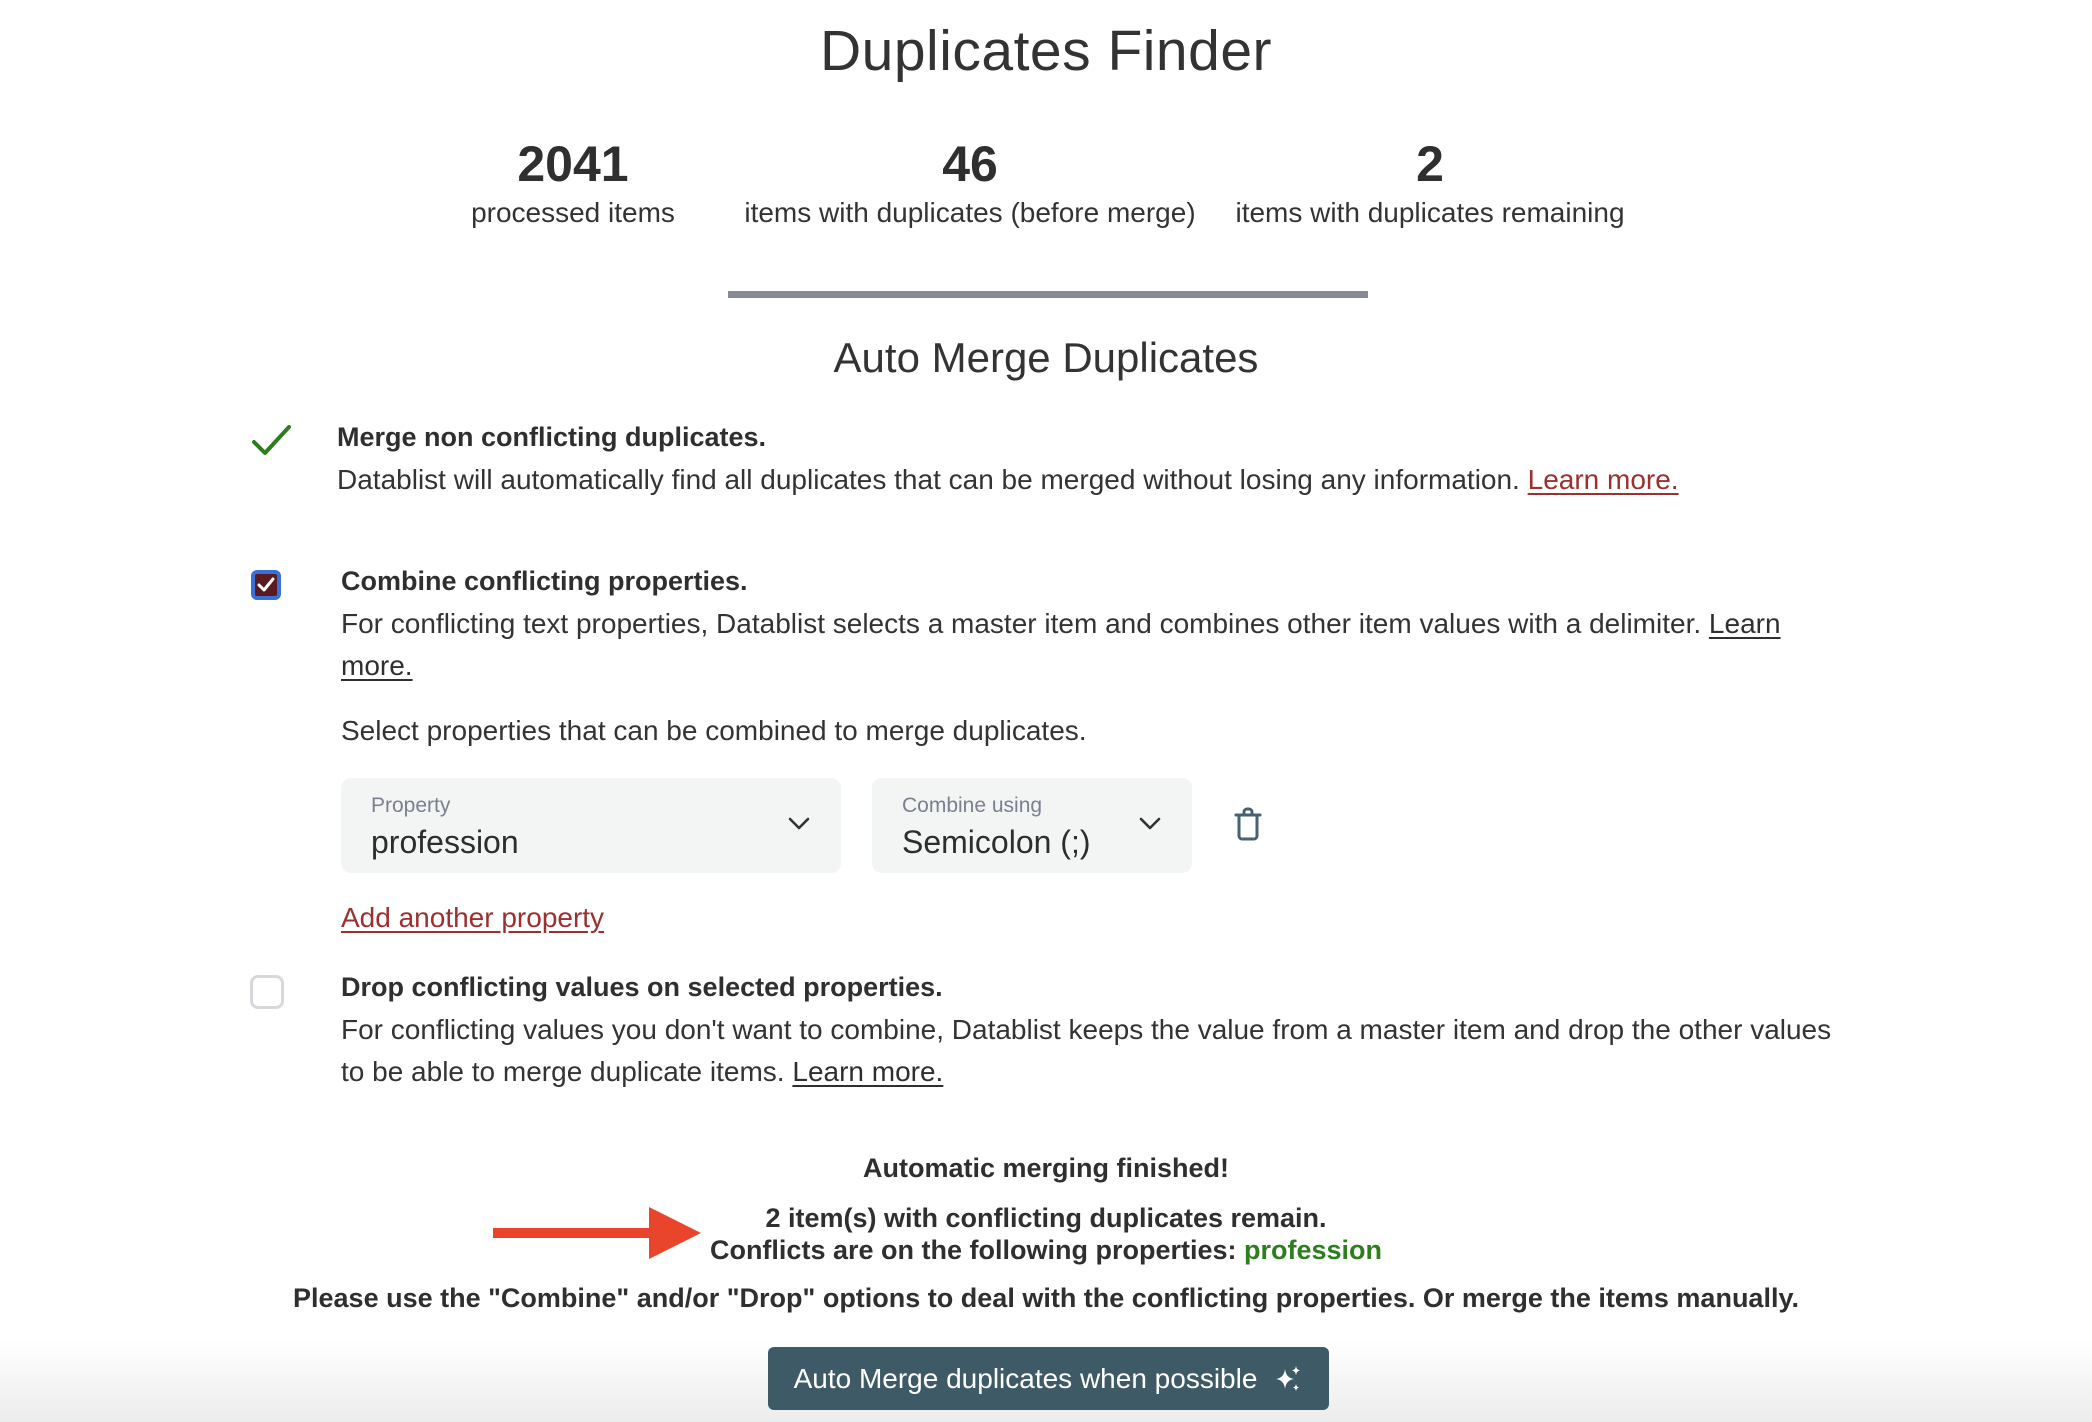  What do you see at coordinates (272, 440) in the screenshot?
I see `check-icon` at bounding box center [272, 440].